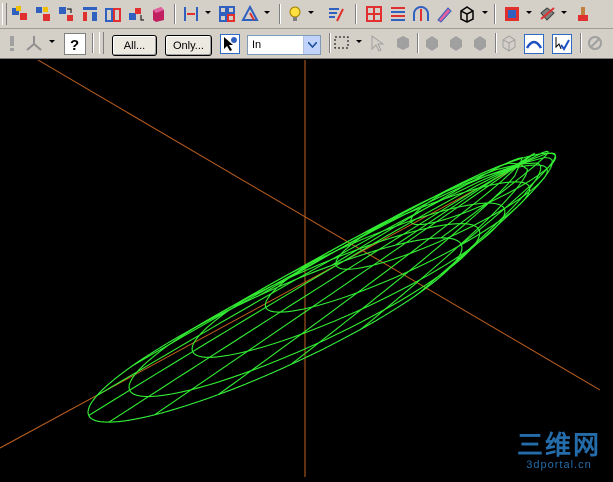  Describe the element at coordinates (311, 12) in the screenshot. I see `lightbulb-dropdown-arrow` at that location.